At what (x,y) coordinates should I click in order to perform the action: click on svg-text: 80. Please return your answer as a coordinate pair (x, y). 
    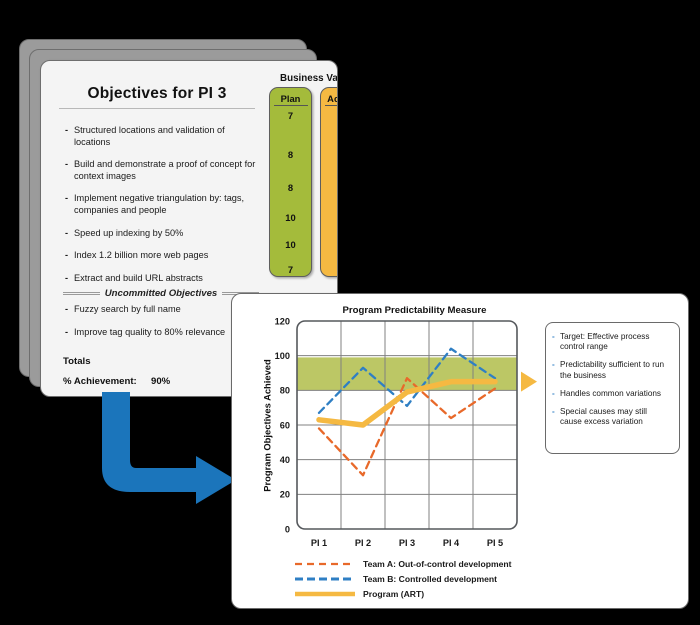
    Looking at the image, I should click on (285, 391).